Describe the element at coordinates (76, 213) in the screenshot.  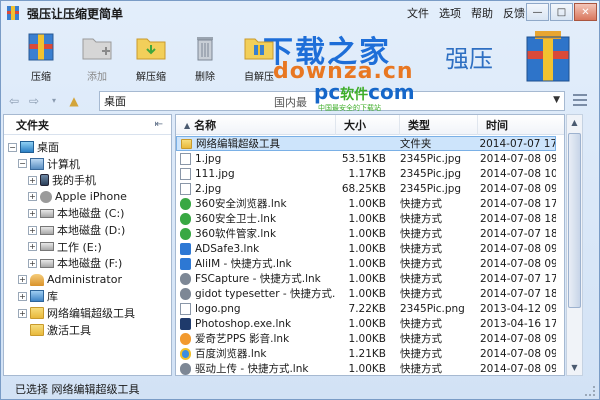
I see `tree-item: + 本地磁盘 (C:)` at that location.